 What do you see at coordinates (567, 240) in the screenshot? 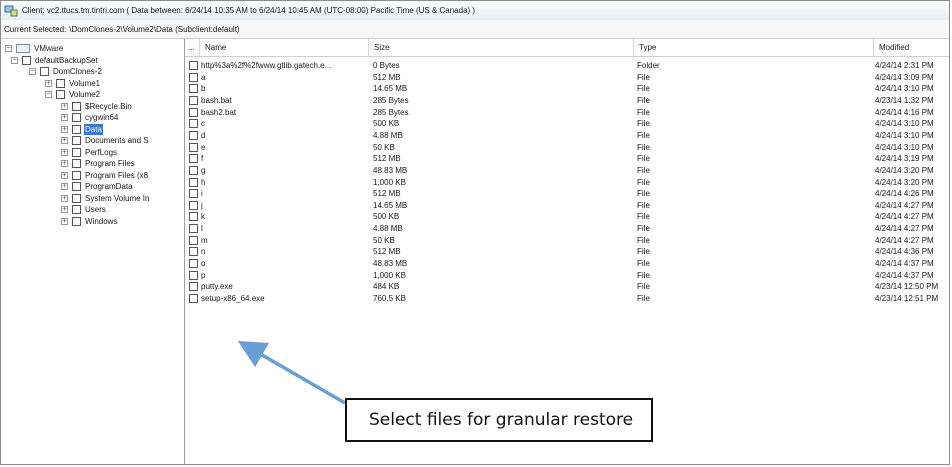
I see `table-row: m 50 KB File 4/24/14 4:27 PM` at bounding box center [567, 240].